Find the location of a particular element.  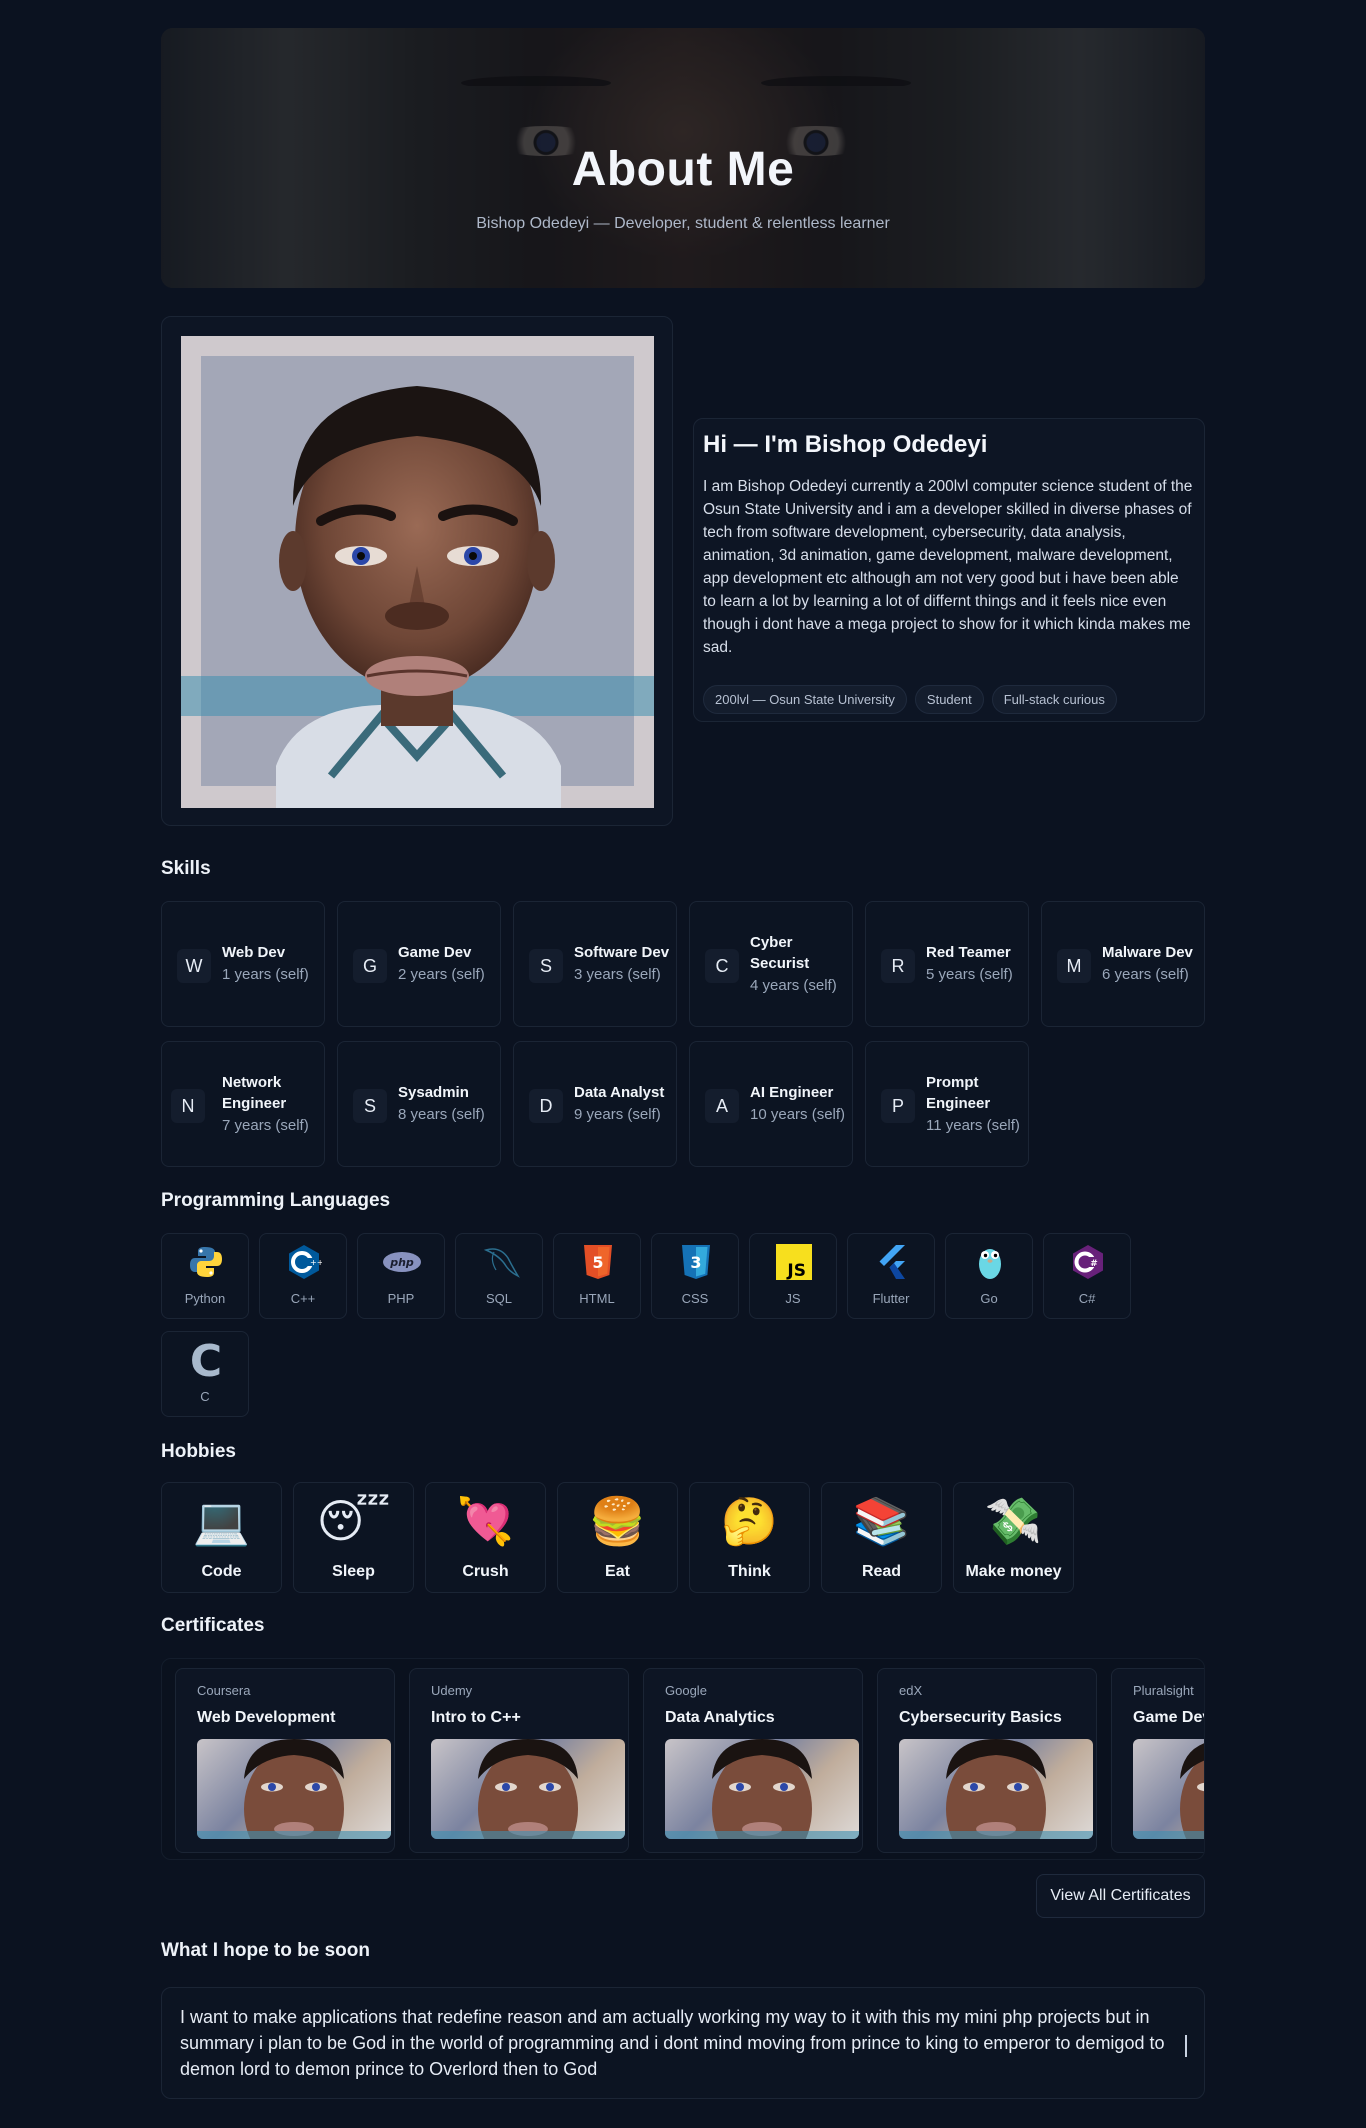

skill-years: 3 years (self) is located at coordinates (617, 974).